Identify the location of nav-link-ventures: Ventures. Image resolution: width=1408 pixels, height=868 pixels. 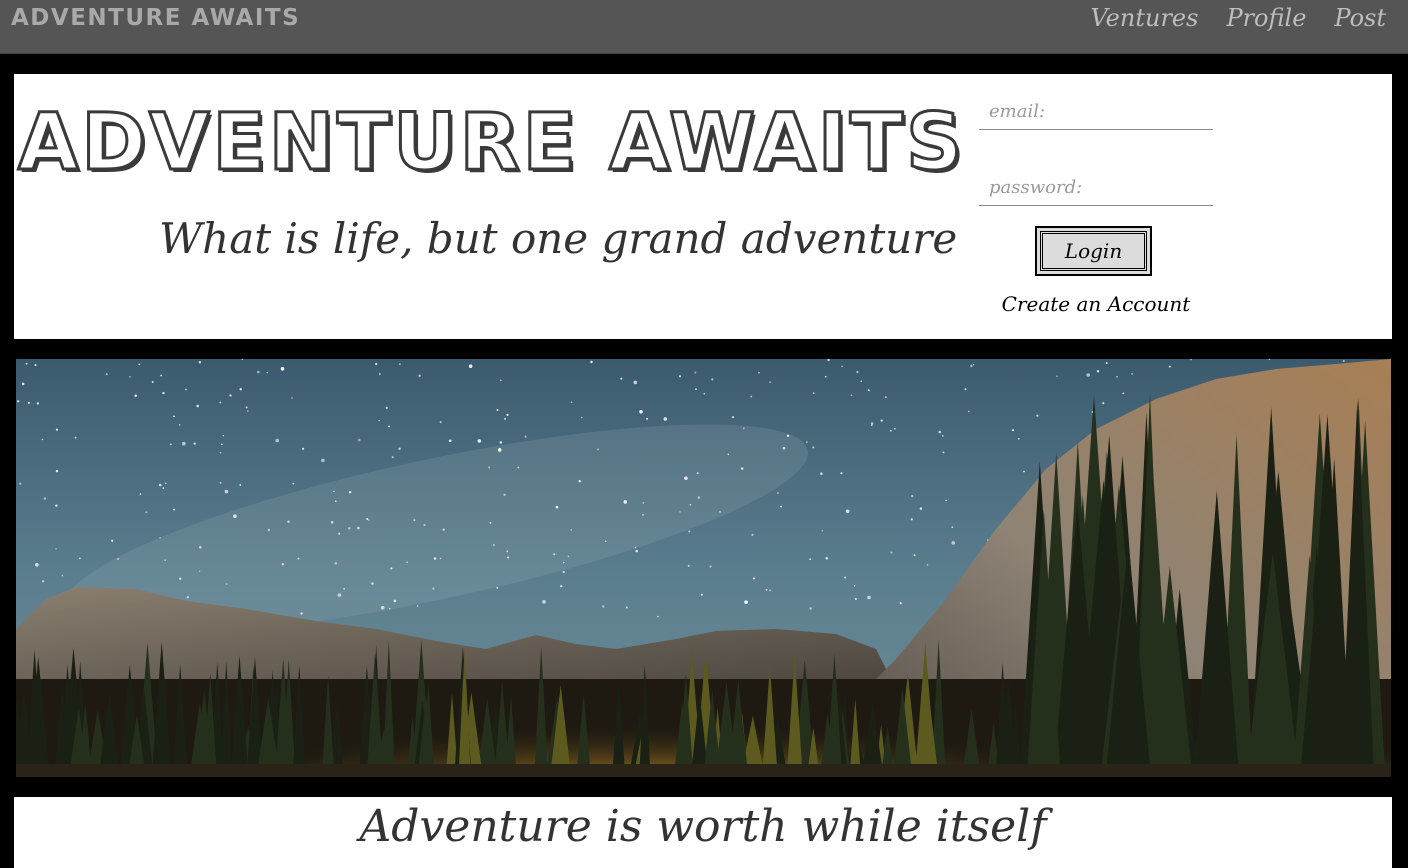
(1145, 18).